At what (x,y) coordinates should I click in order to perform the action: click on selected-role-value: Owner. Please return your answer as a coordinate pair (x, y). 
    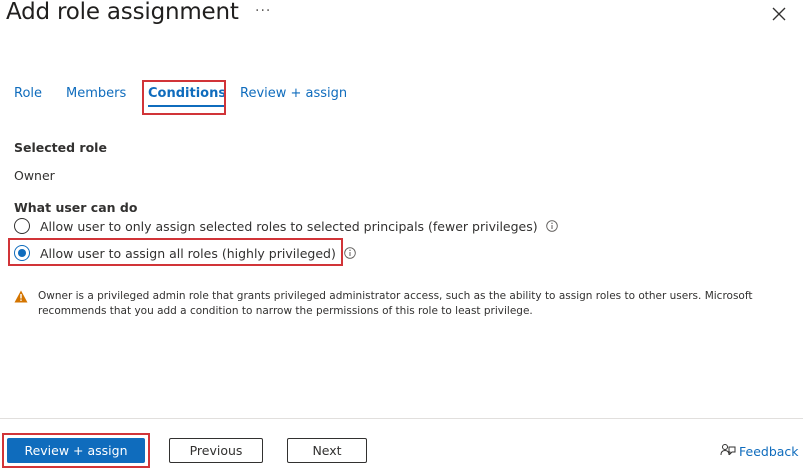
    Looking at the image, I should click on (34, 175).